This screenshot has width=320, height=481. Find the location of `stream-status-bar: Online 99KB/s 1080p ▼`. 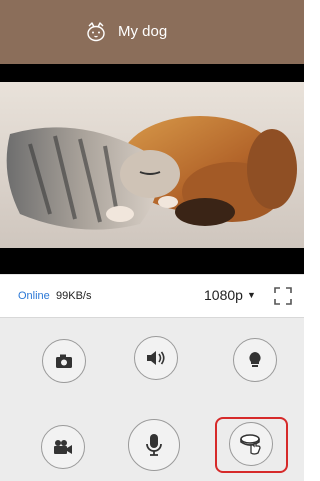

stream-status-bar: Online 99KB/s 1080p ▼ is located at coordinates (152, 296).